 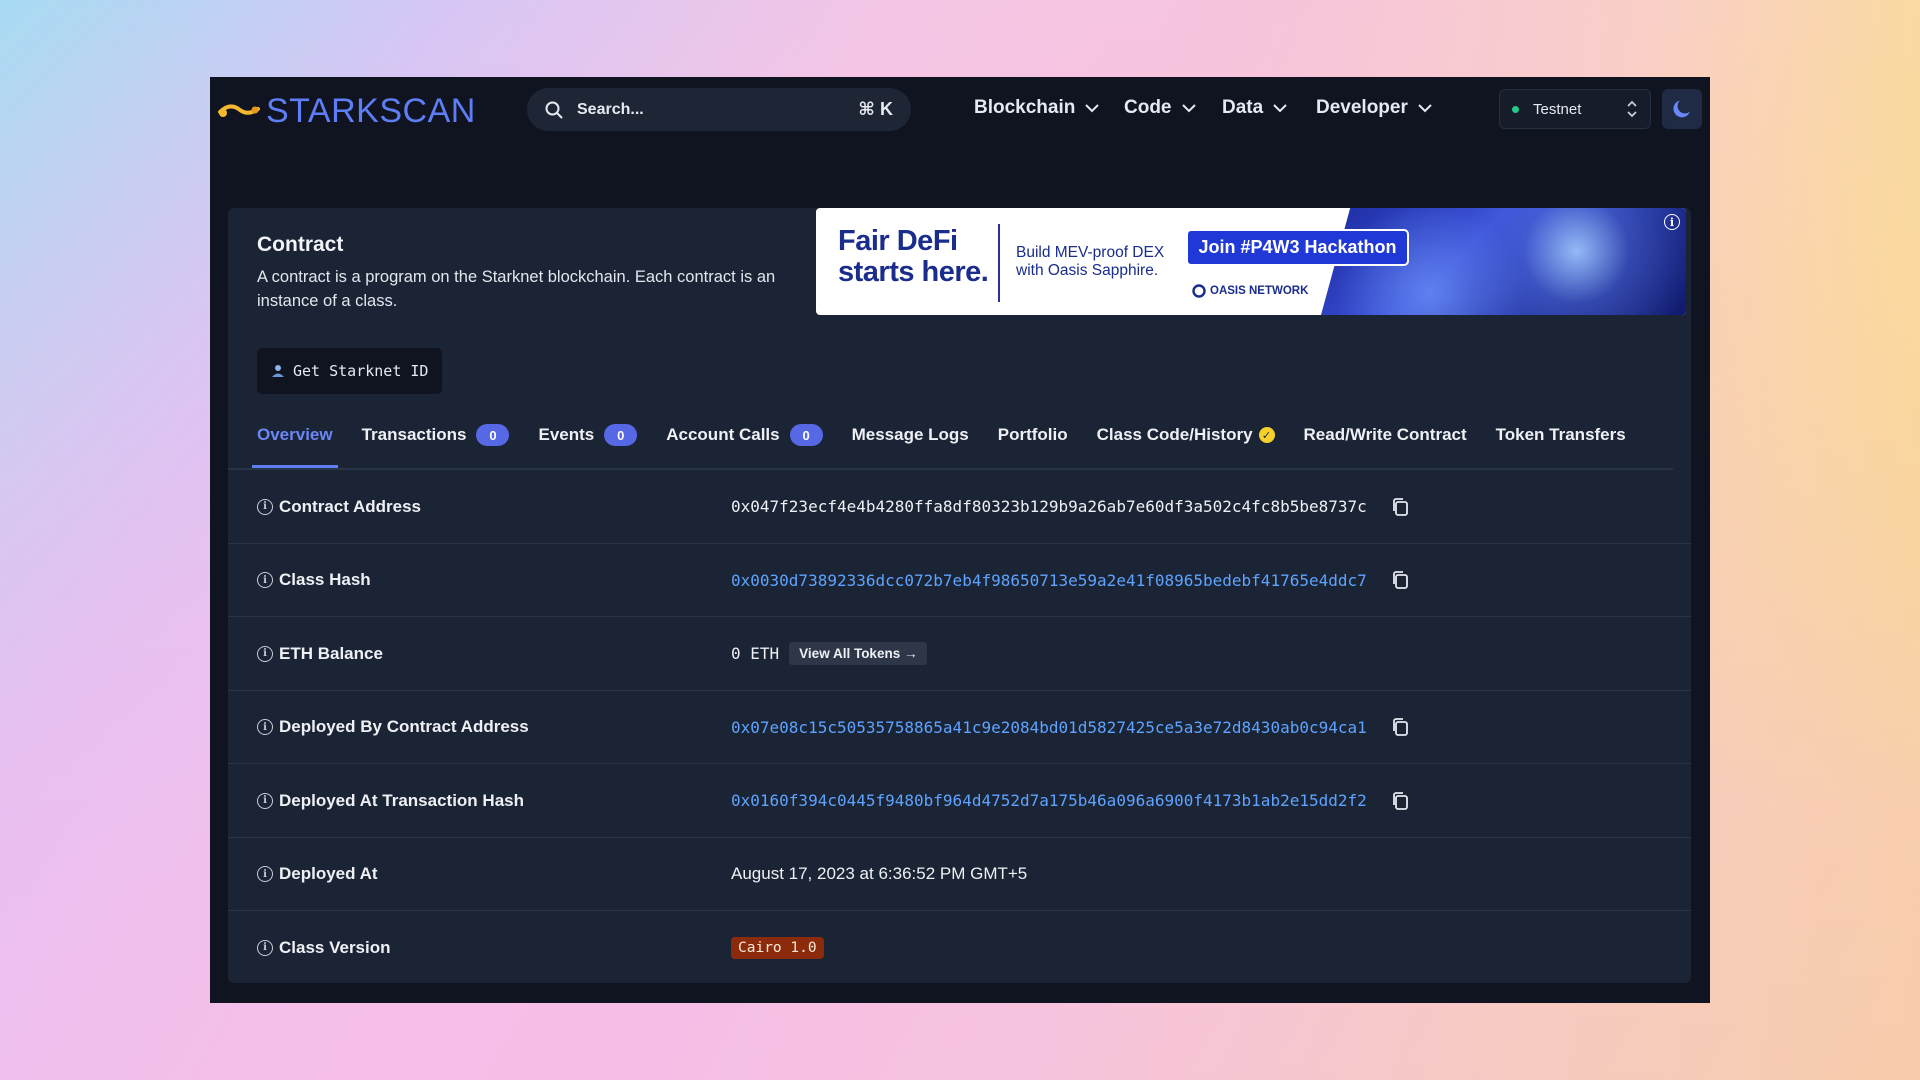 I want to click on nav-code: Code, so click(x=1160, y=108).